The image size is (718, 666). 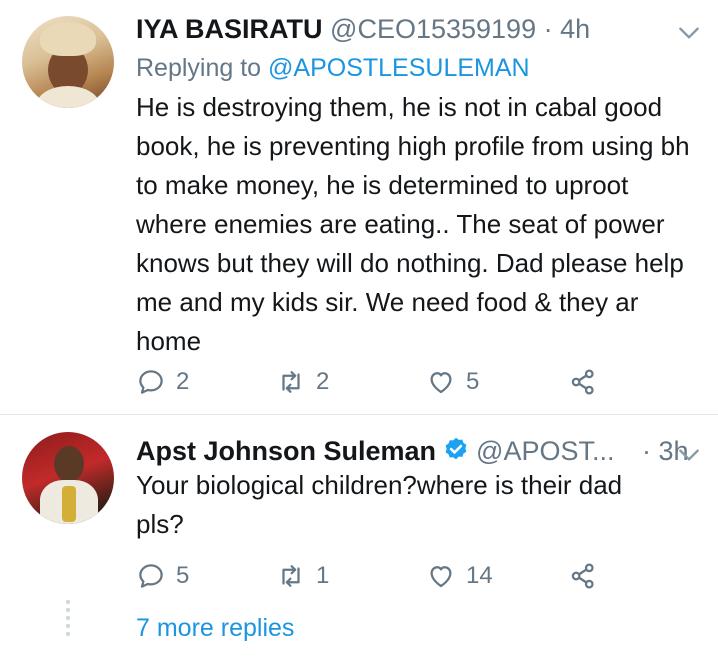 What do you see at coordinates (302, 382) in the screenshot?
I see `retweet-button: 2` at bounding box center [302, 382].